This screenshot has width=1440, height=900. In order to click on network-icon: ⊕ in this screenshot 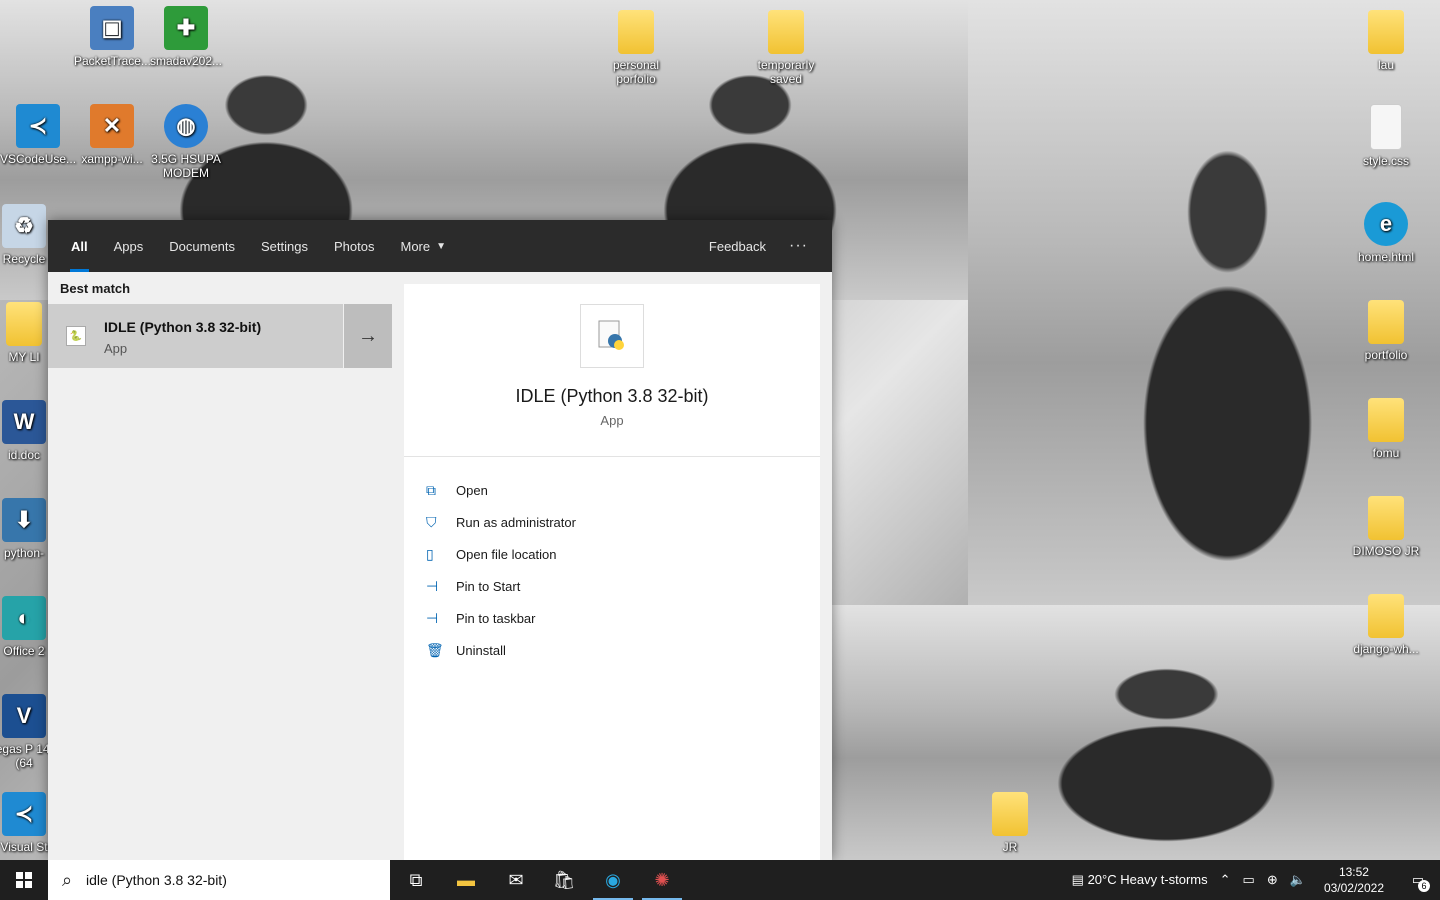, I will do `click(1272, 880)`.